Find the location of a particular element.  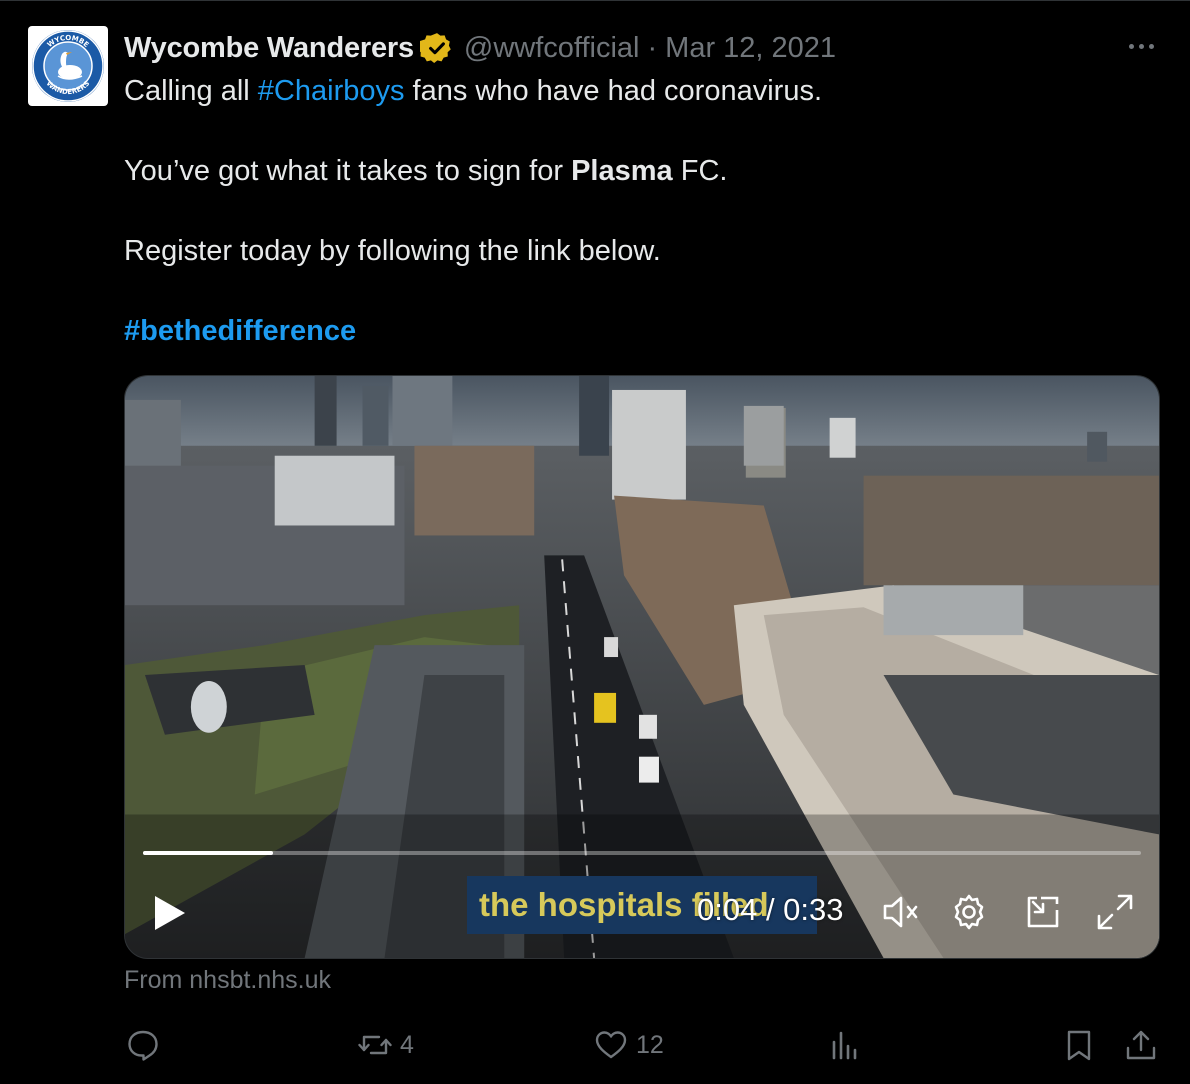

heart-icon is located at coordinates (611, 1045).